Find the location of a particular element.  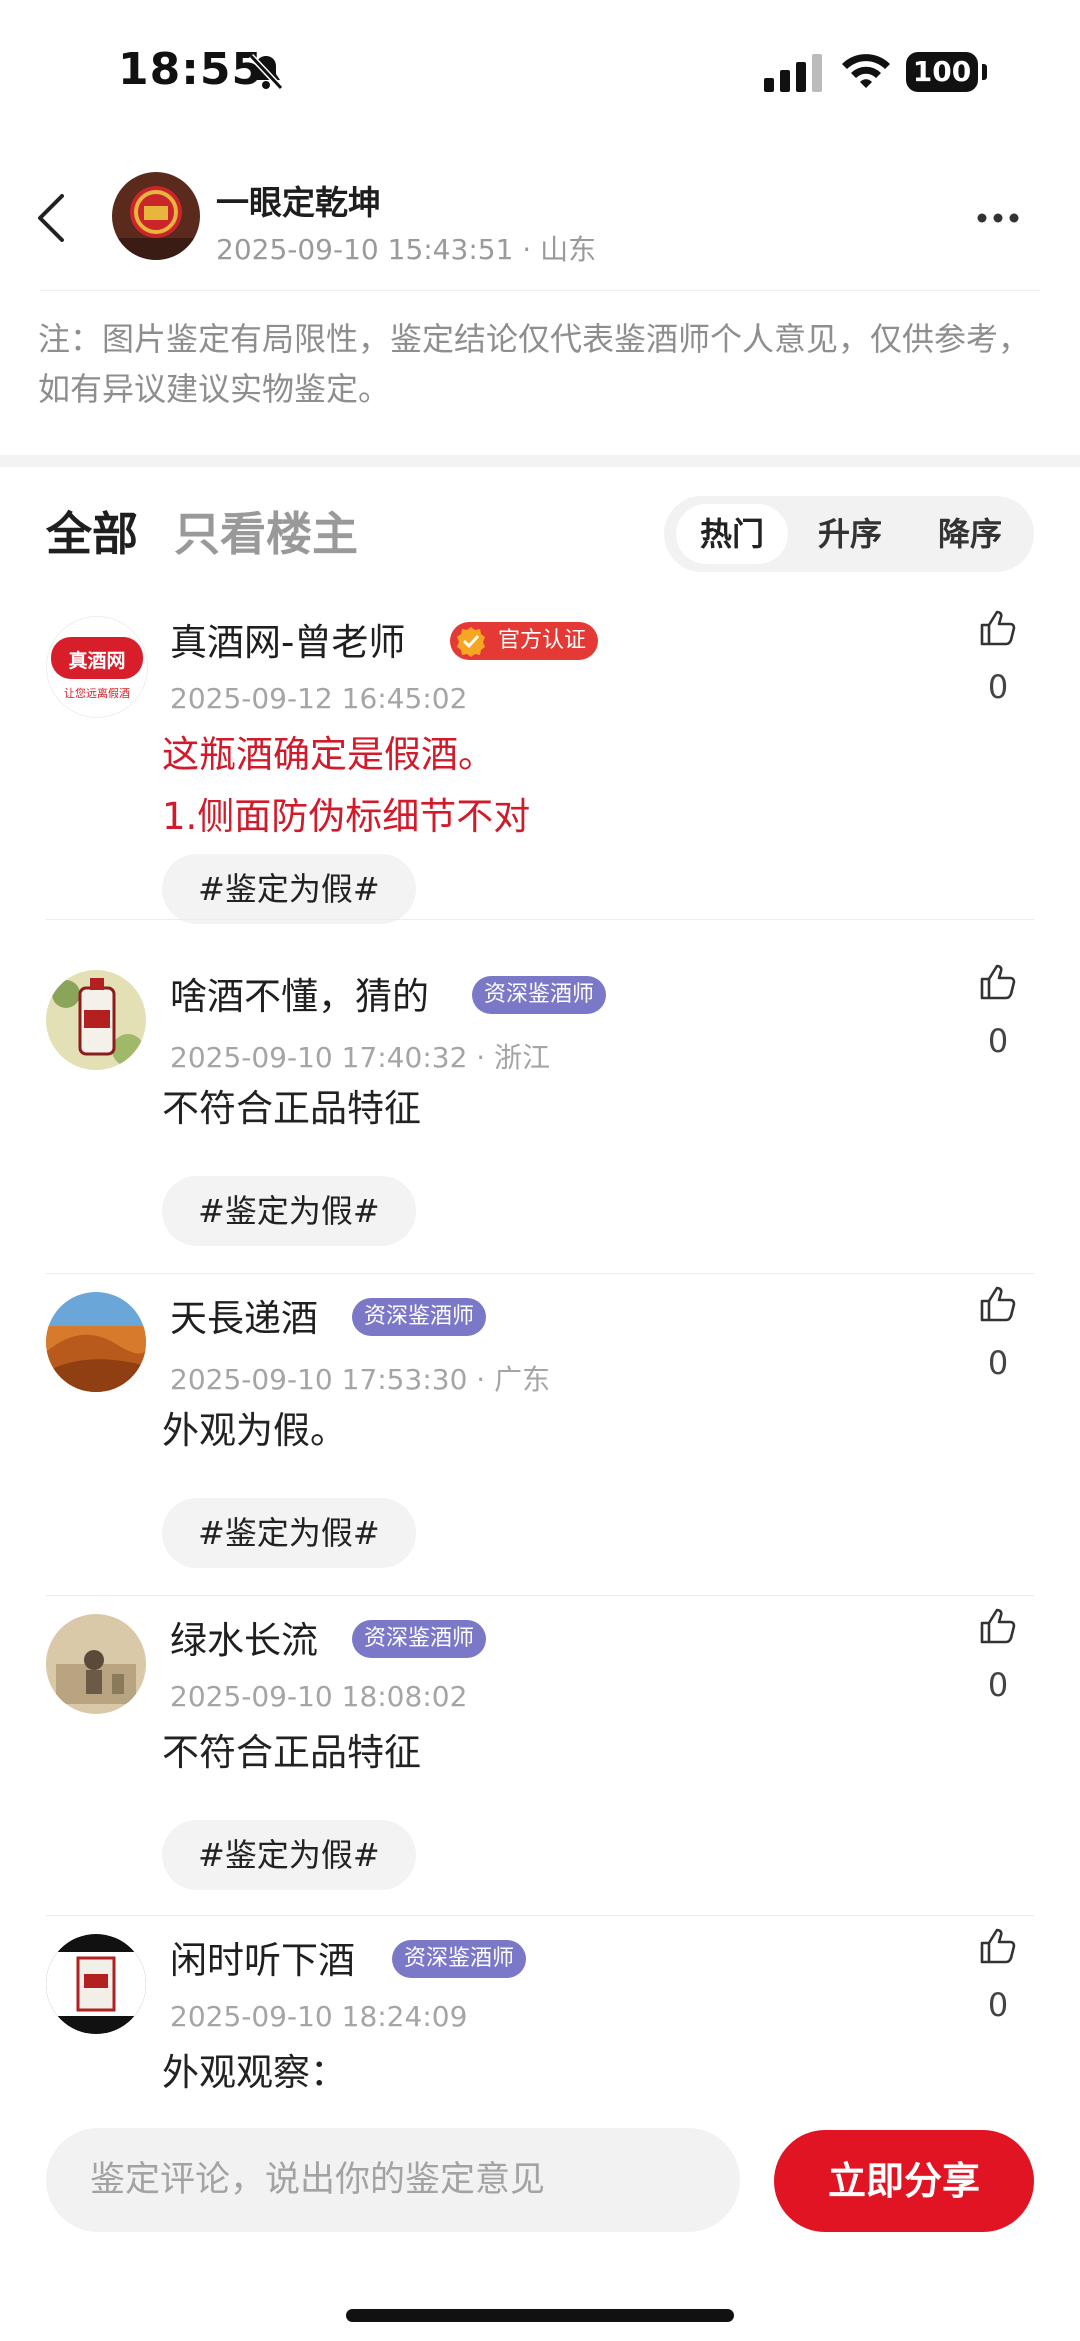

wifi-icon is located at coordinates (866, 71).